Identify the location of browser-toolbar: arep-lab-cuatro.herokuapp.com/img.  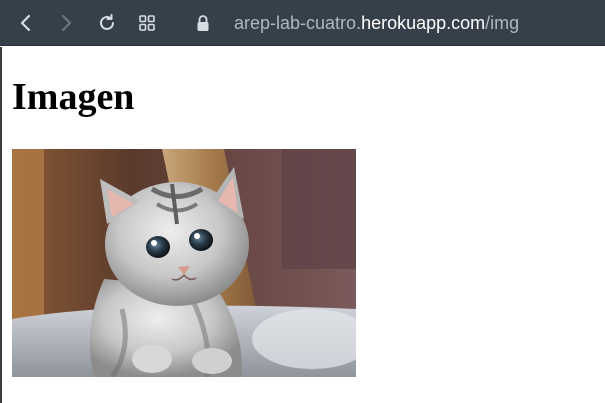
(302, 23).